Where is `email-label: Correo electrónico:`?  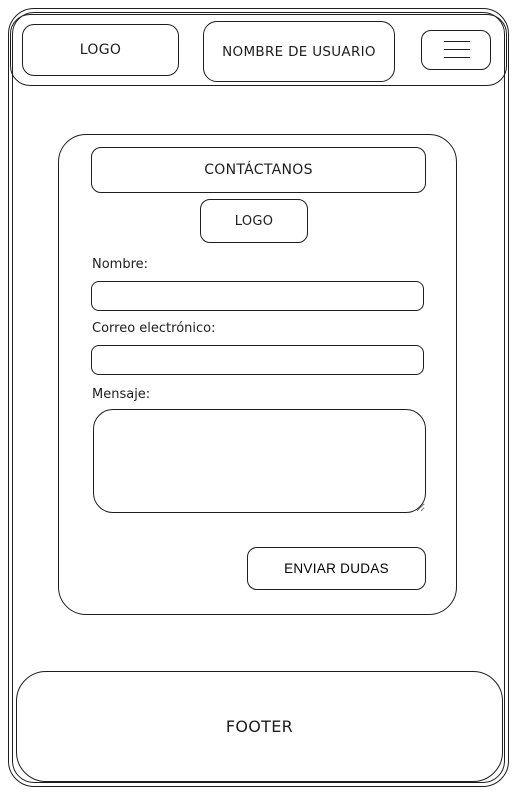
email-label: Correo electrónico: is located at coordinates (154, 328).